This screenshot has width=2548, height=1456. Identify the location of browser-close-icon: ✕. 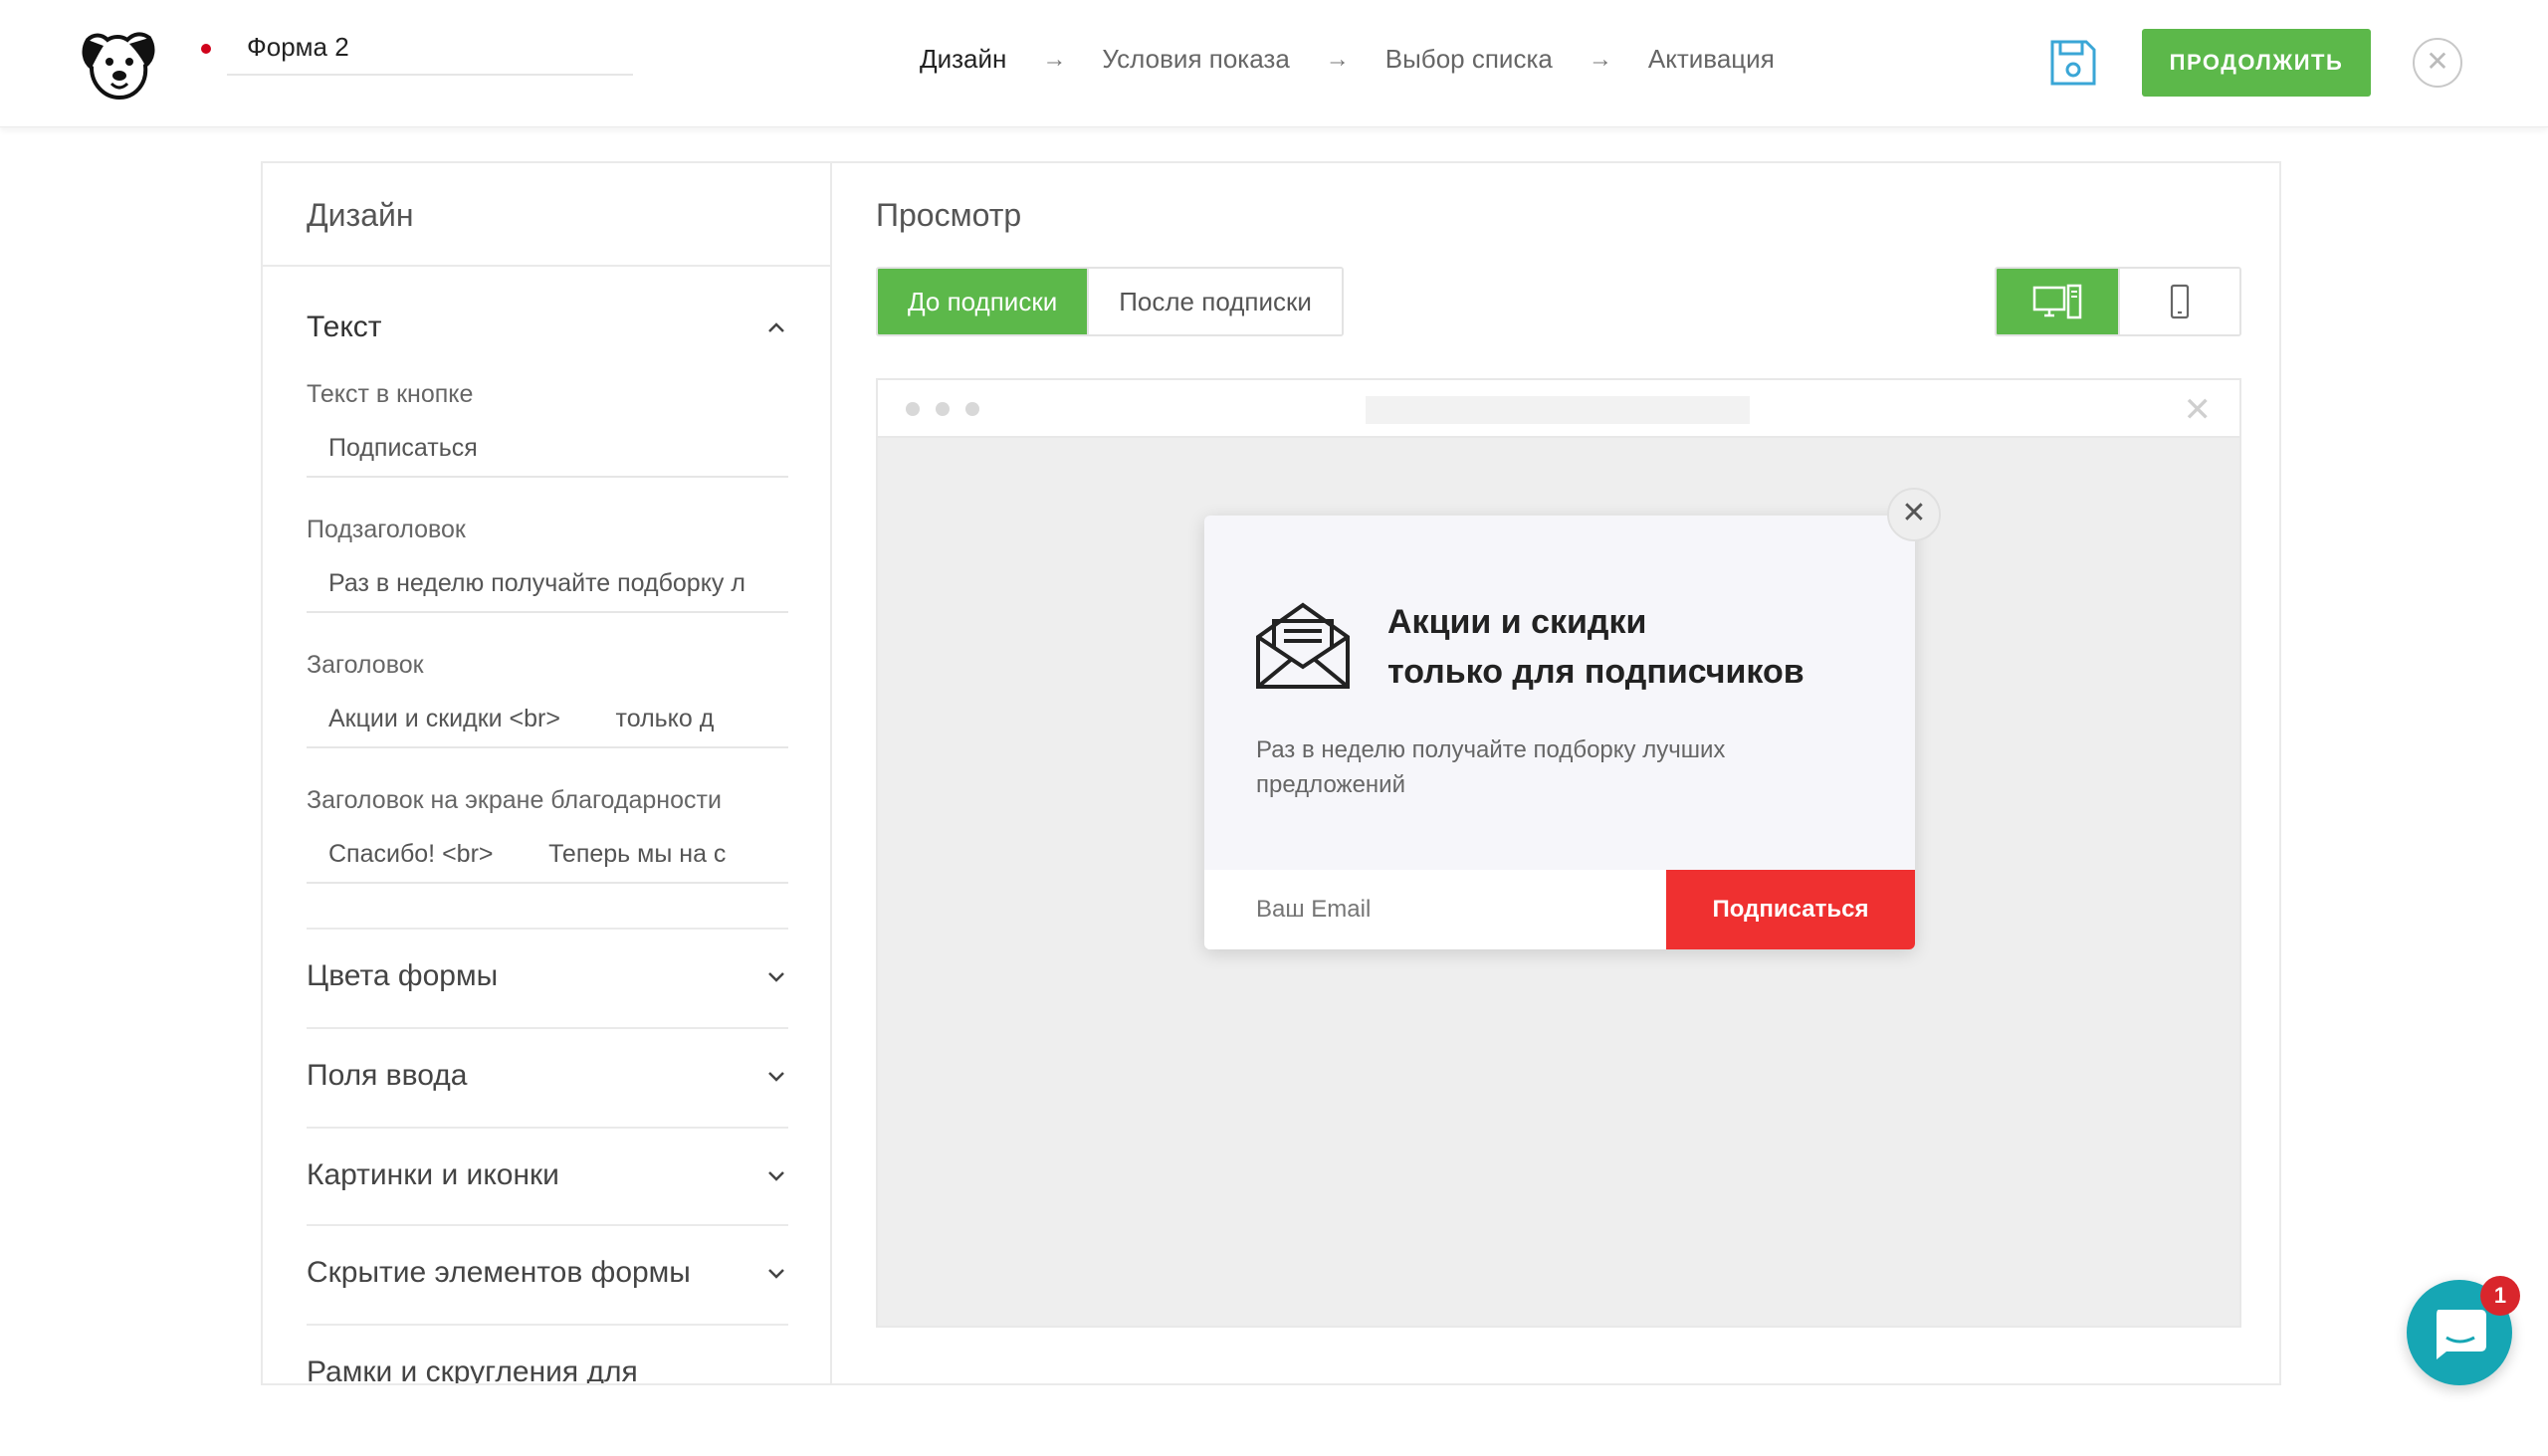
(2198, 410).